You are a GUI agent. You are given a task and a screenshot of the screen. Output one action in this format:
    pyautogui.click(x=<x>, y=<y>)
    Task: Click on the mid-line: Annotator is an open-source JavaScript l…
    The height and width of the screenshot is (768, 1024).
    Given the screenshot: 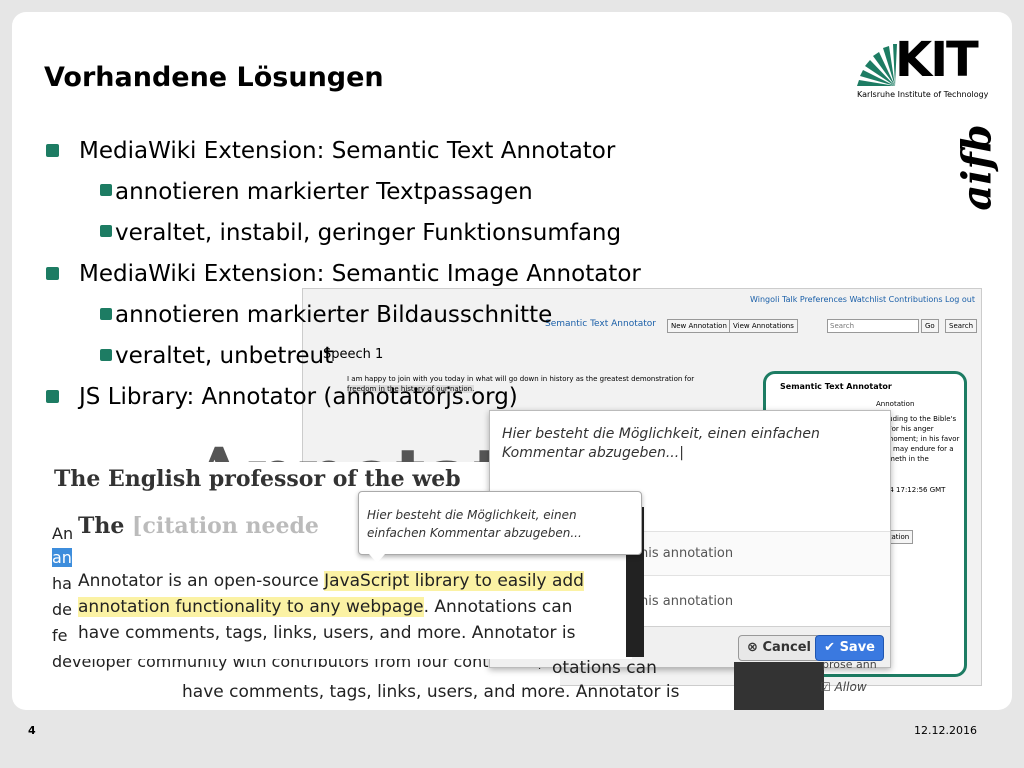 What is the action you would take?
    pyautogui.click(x=331, y=581)
    